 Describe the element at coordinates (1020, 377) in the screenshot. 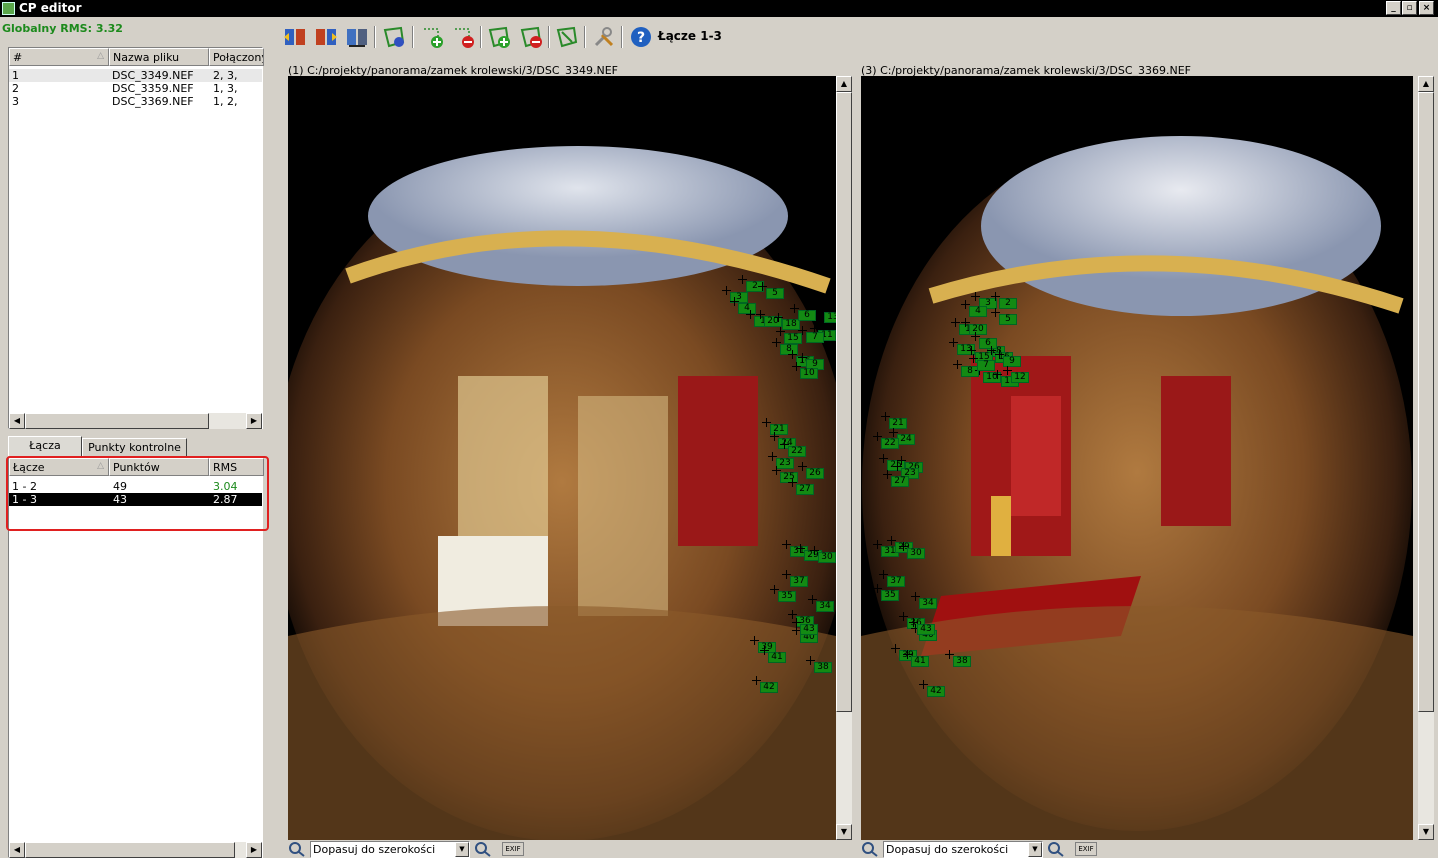

I see `control-point-label: 12` at that location.